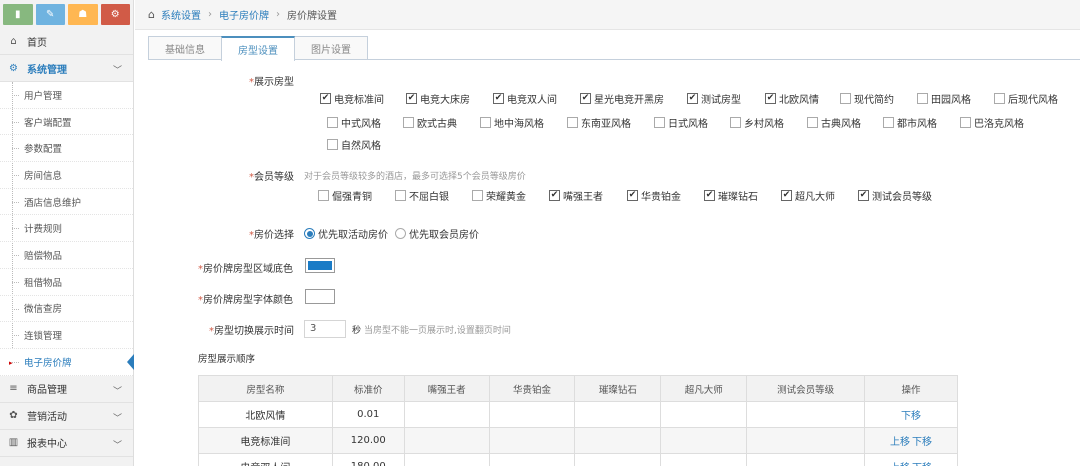 The image size is (1080, 466). I want to click on sidebar-item-hotel-info: 酒店信息维护, so click(66, 202).